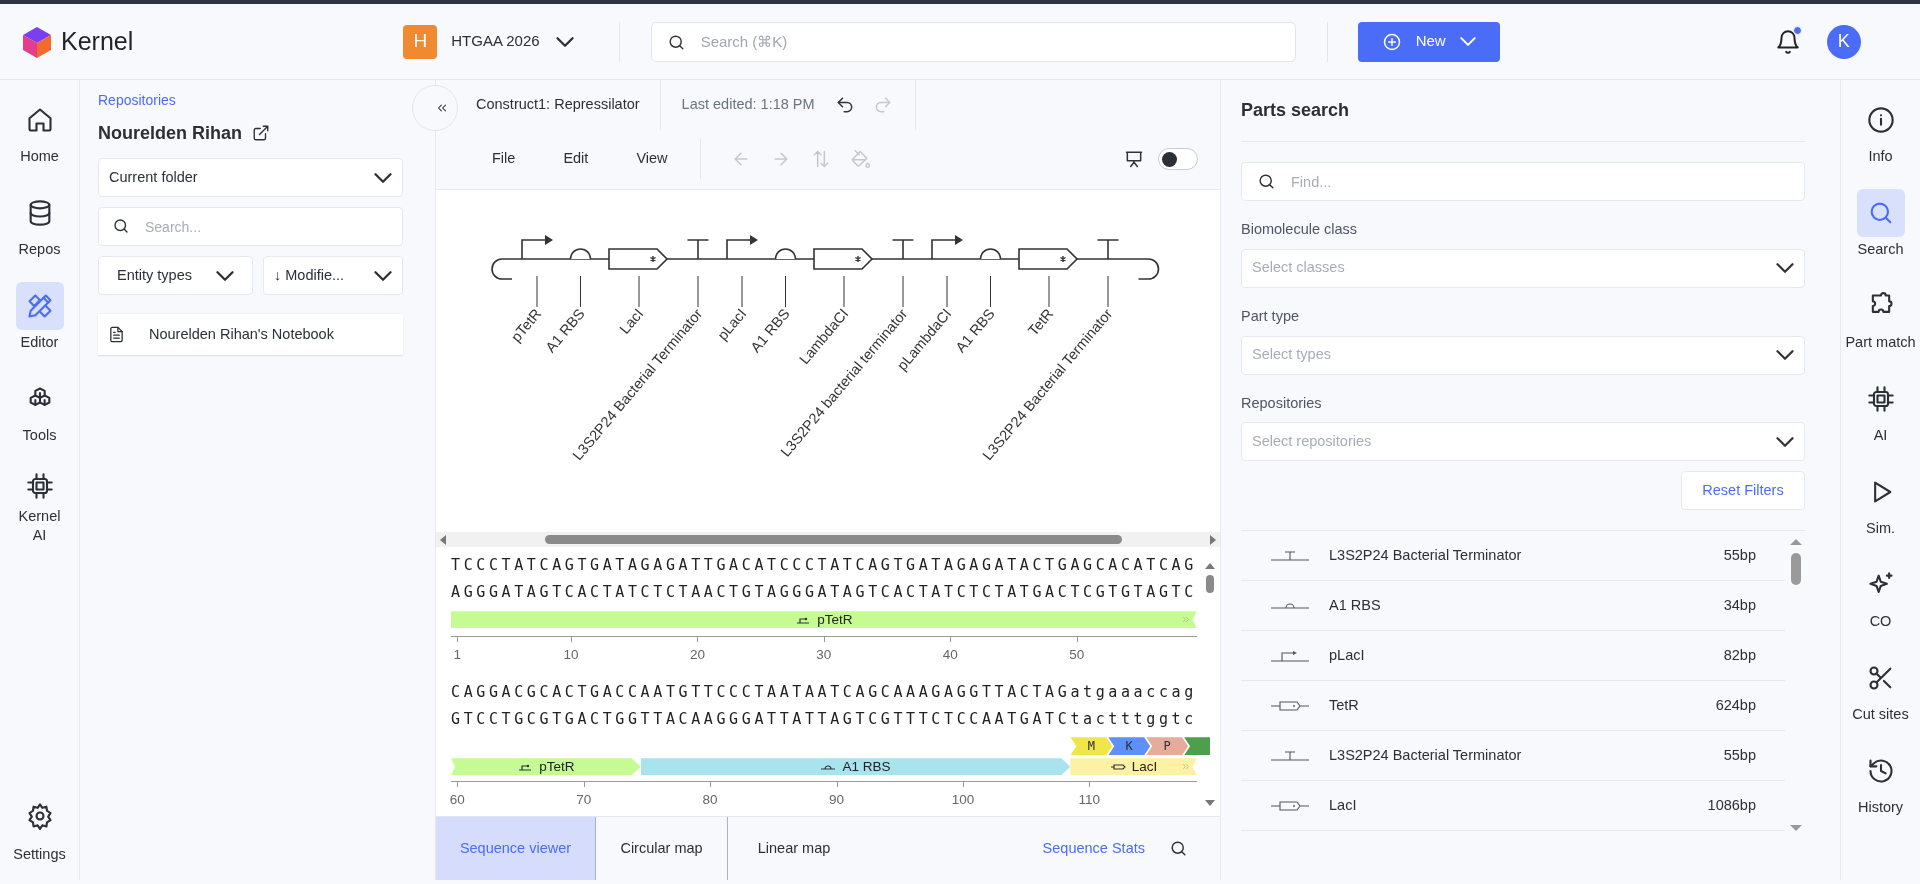  Describe the element at coordinates (1290, 605) in the screenshot. I see `rbs-icon` at that location.